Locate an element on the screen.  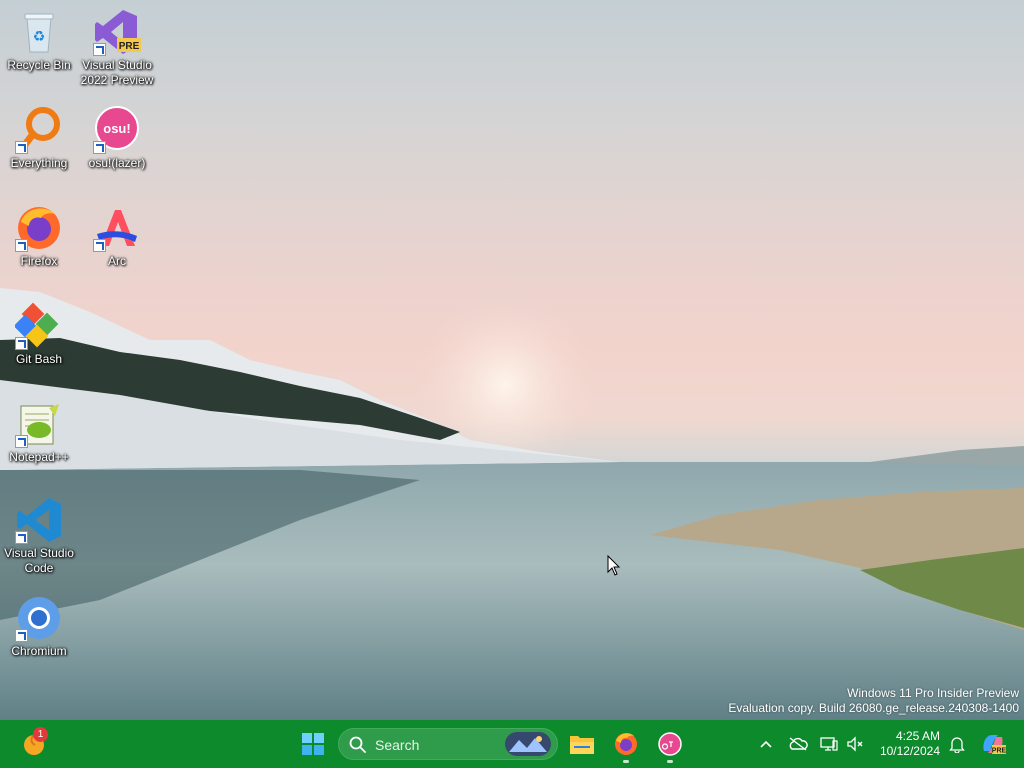
clock-date: 10/12/2024 is located at coordinates (909, 751).